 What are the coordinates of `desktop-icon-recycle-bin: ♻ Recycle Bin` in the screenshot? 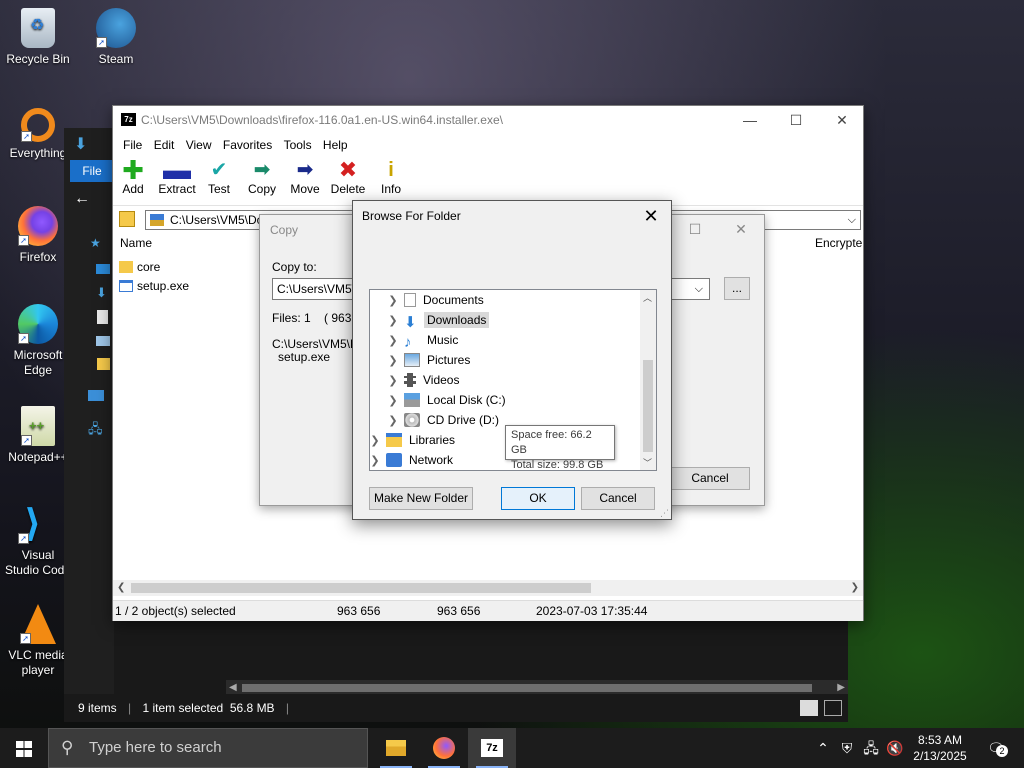 It's located at (38, 37).